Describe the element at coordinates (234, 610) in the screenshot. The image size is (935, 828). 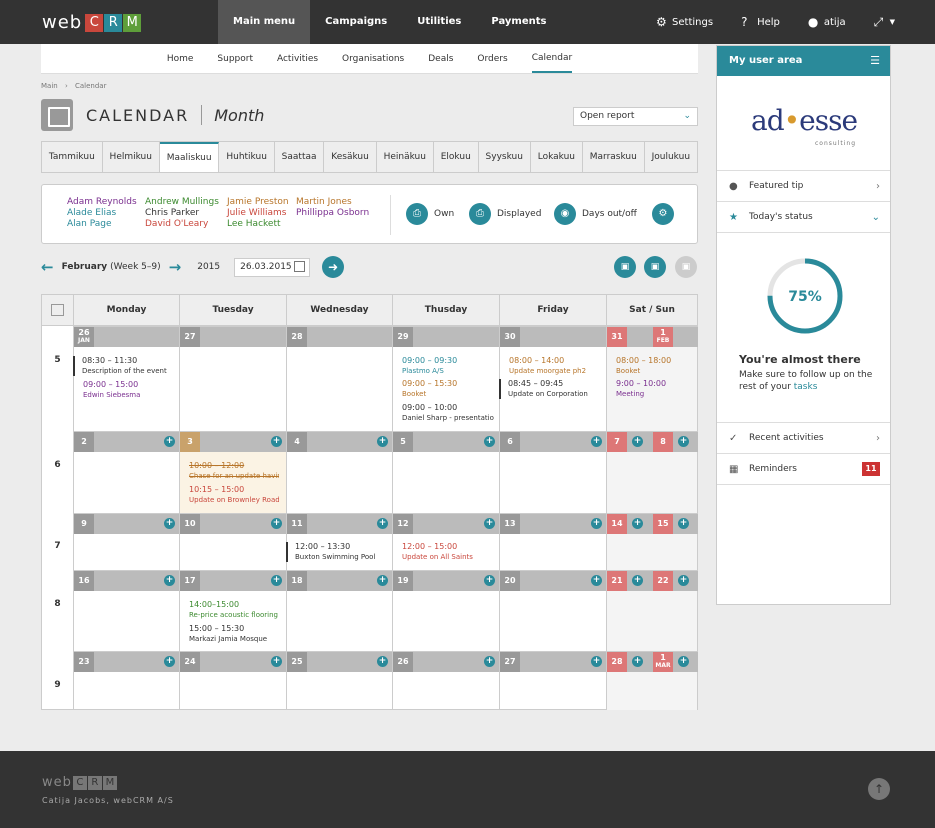
I see `calendar-event: 14:00–15:00 Re-price acoustic flooring` at that location.